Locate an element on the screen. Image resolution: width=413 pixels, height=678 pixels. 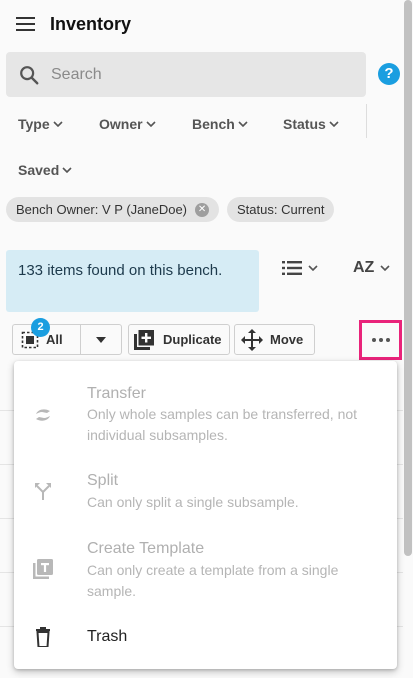
move-icon is located at coordinates (252, 339).